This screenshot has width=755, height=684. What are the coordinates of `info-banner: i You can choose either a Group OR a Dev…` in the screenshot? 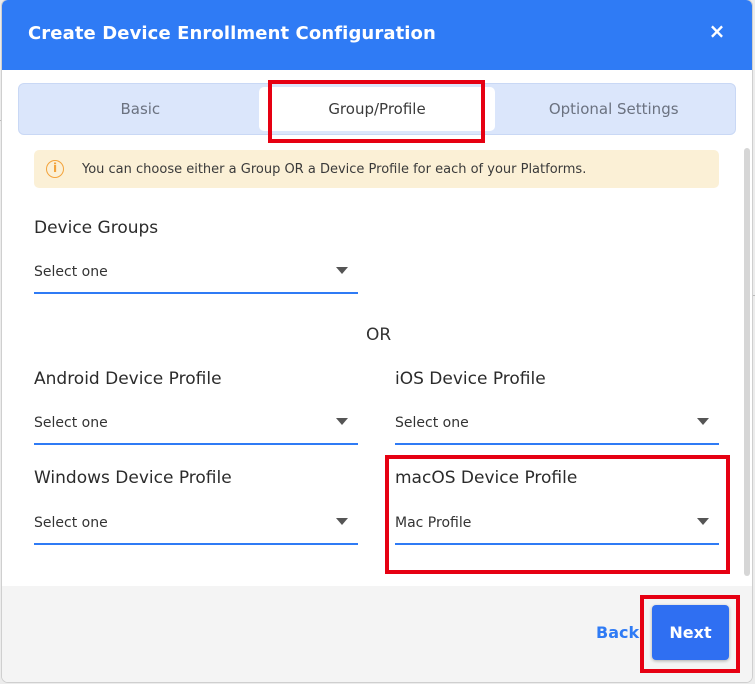 It's located at (376, 169).